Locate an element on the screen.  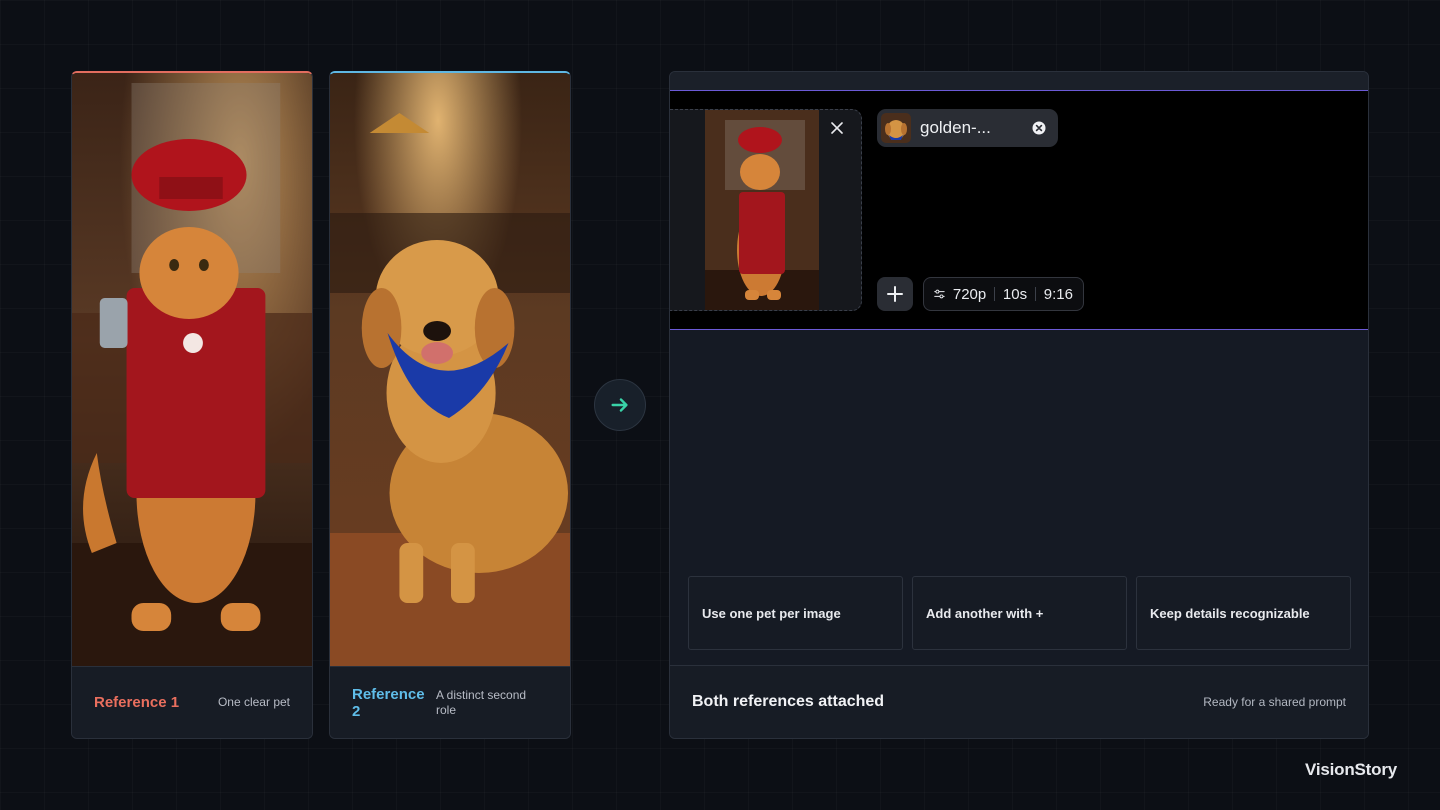
arrow-right-button is located at coordinates (620, 405).